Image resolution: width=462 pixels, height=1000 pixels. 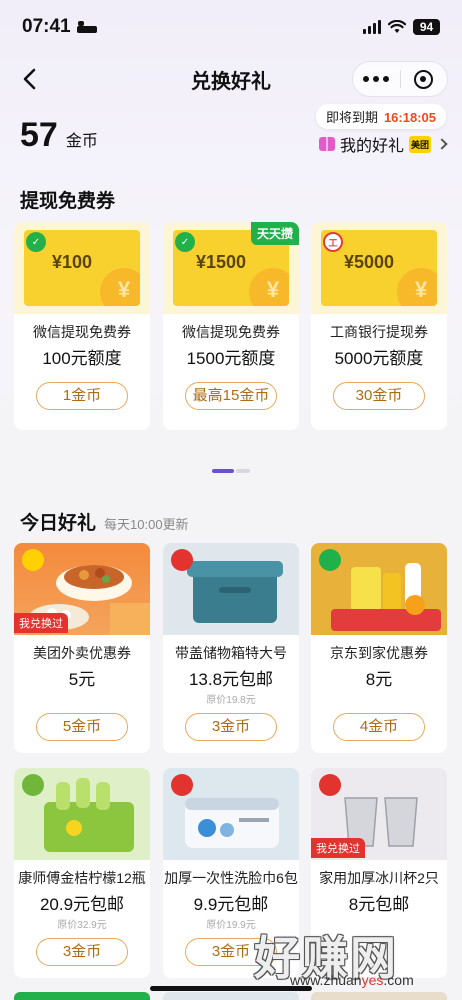 I want to click on back-arrow-icon, so click(x=31, y=79).